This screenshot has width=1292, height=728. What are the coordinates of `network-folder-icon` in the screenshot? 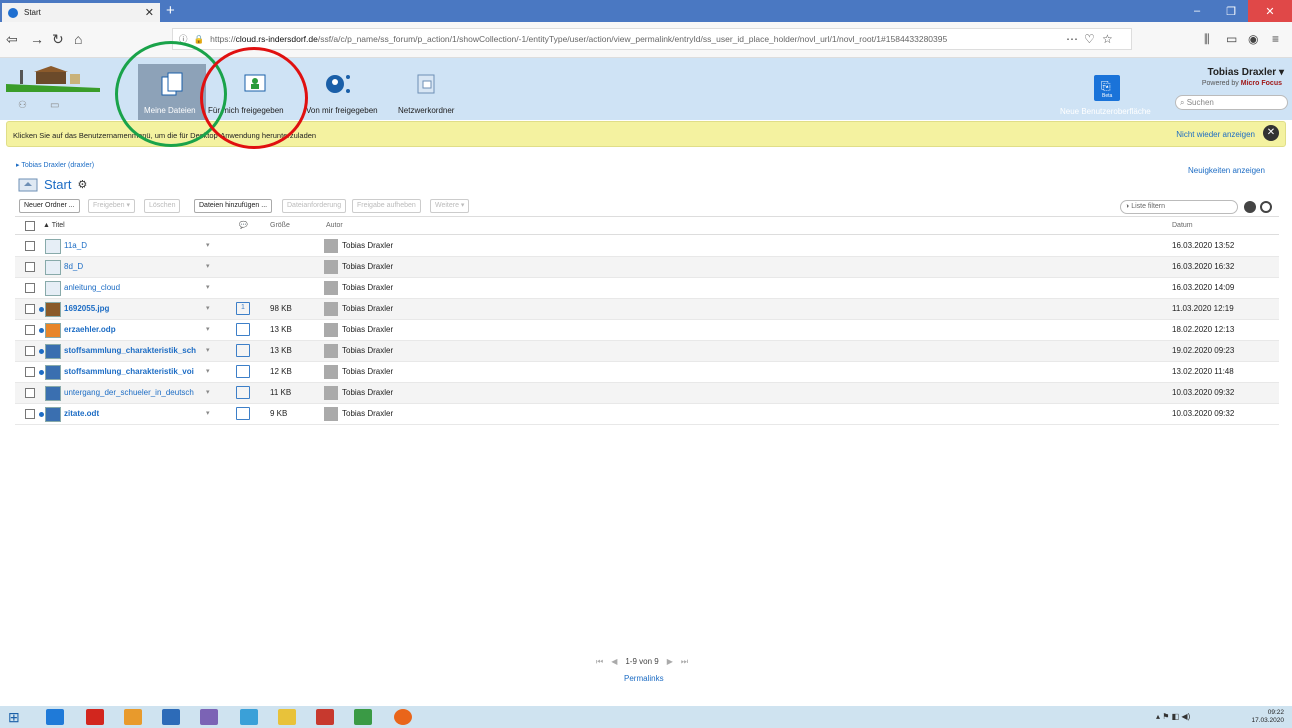 It's located at (426, 84).